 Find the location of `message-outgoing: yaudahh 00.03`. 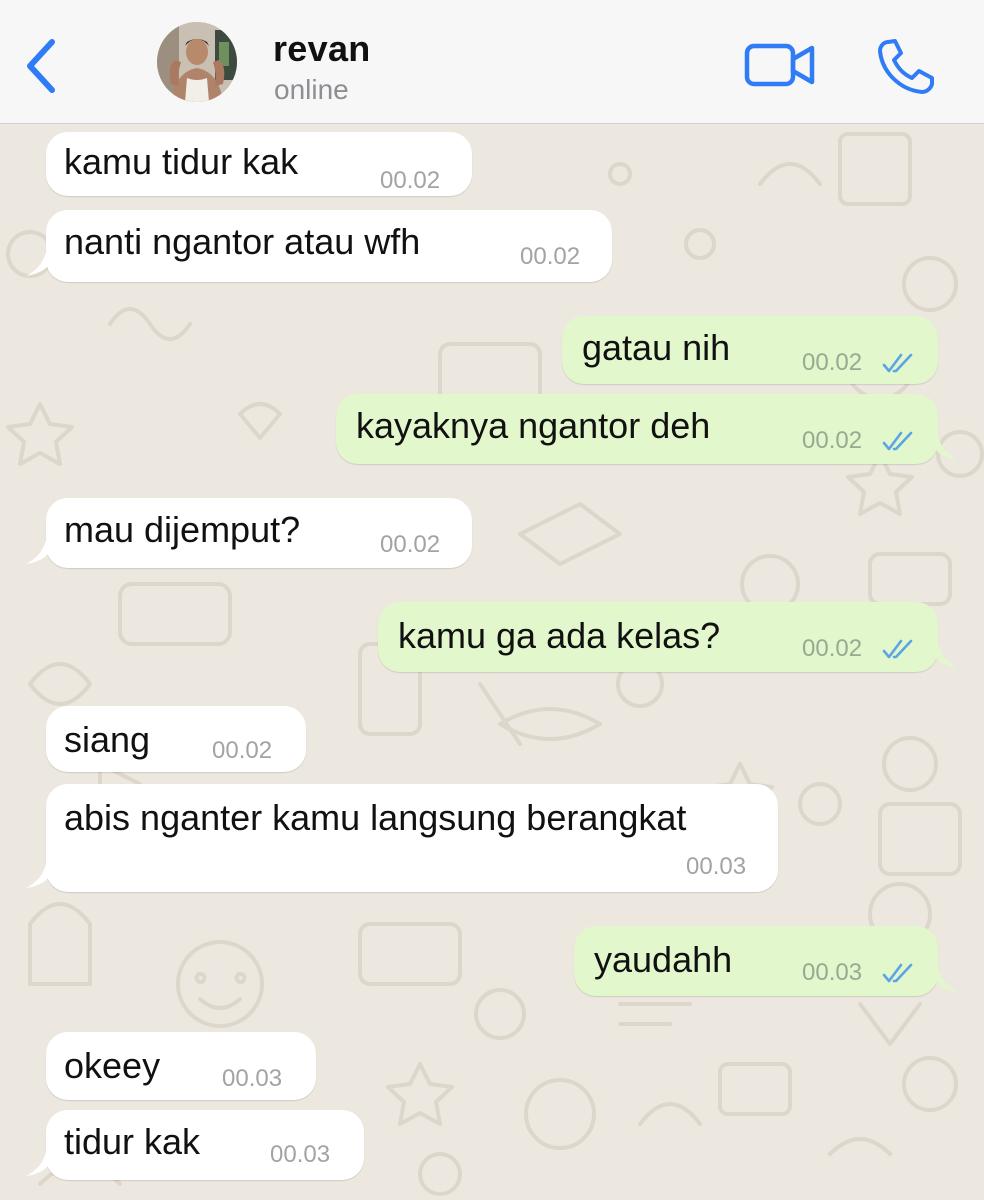

message-outgoing: yaudahh 00.03 is located at coordinates (766, 961).